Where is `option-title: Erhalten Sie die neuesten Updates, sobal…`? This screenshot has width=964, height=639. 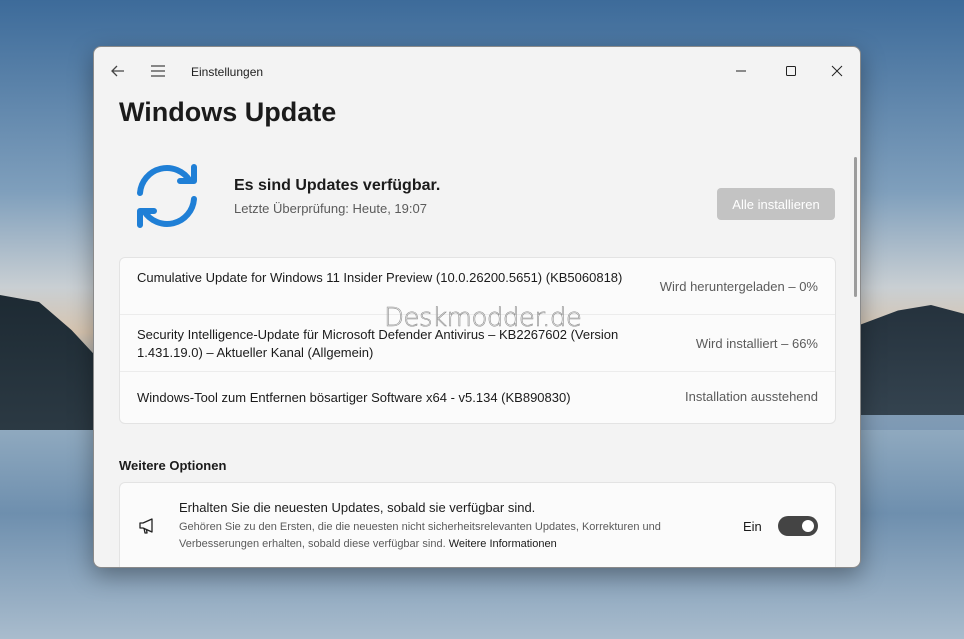 option-title: Erhalten Sie die neuesten Updates, sobal… is located at coordinates (357, 507).